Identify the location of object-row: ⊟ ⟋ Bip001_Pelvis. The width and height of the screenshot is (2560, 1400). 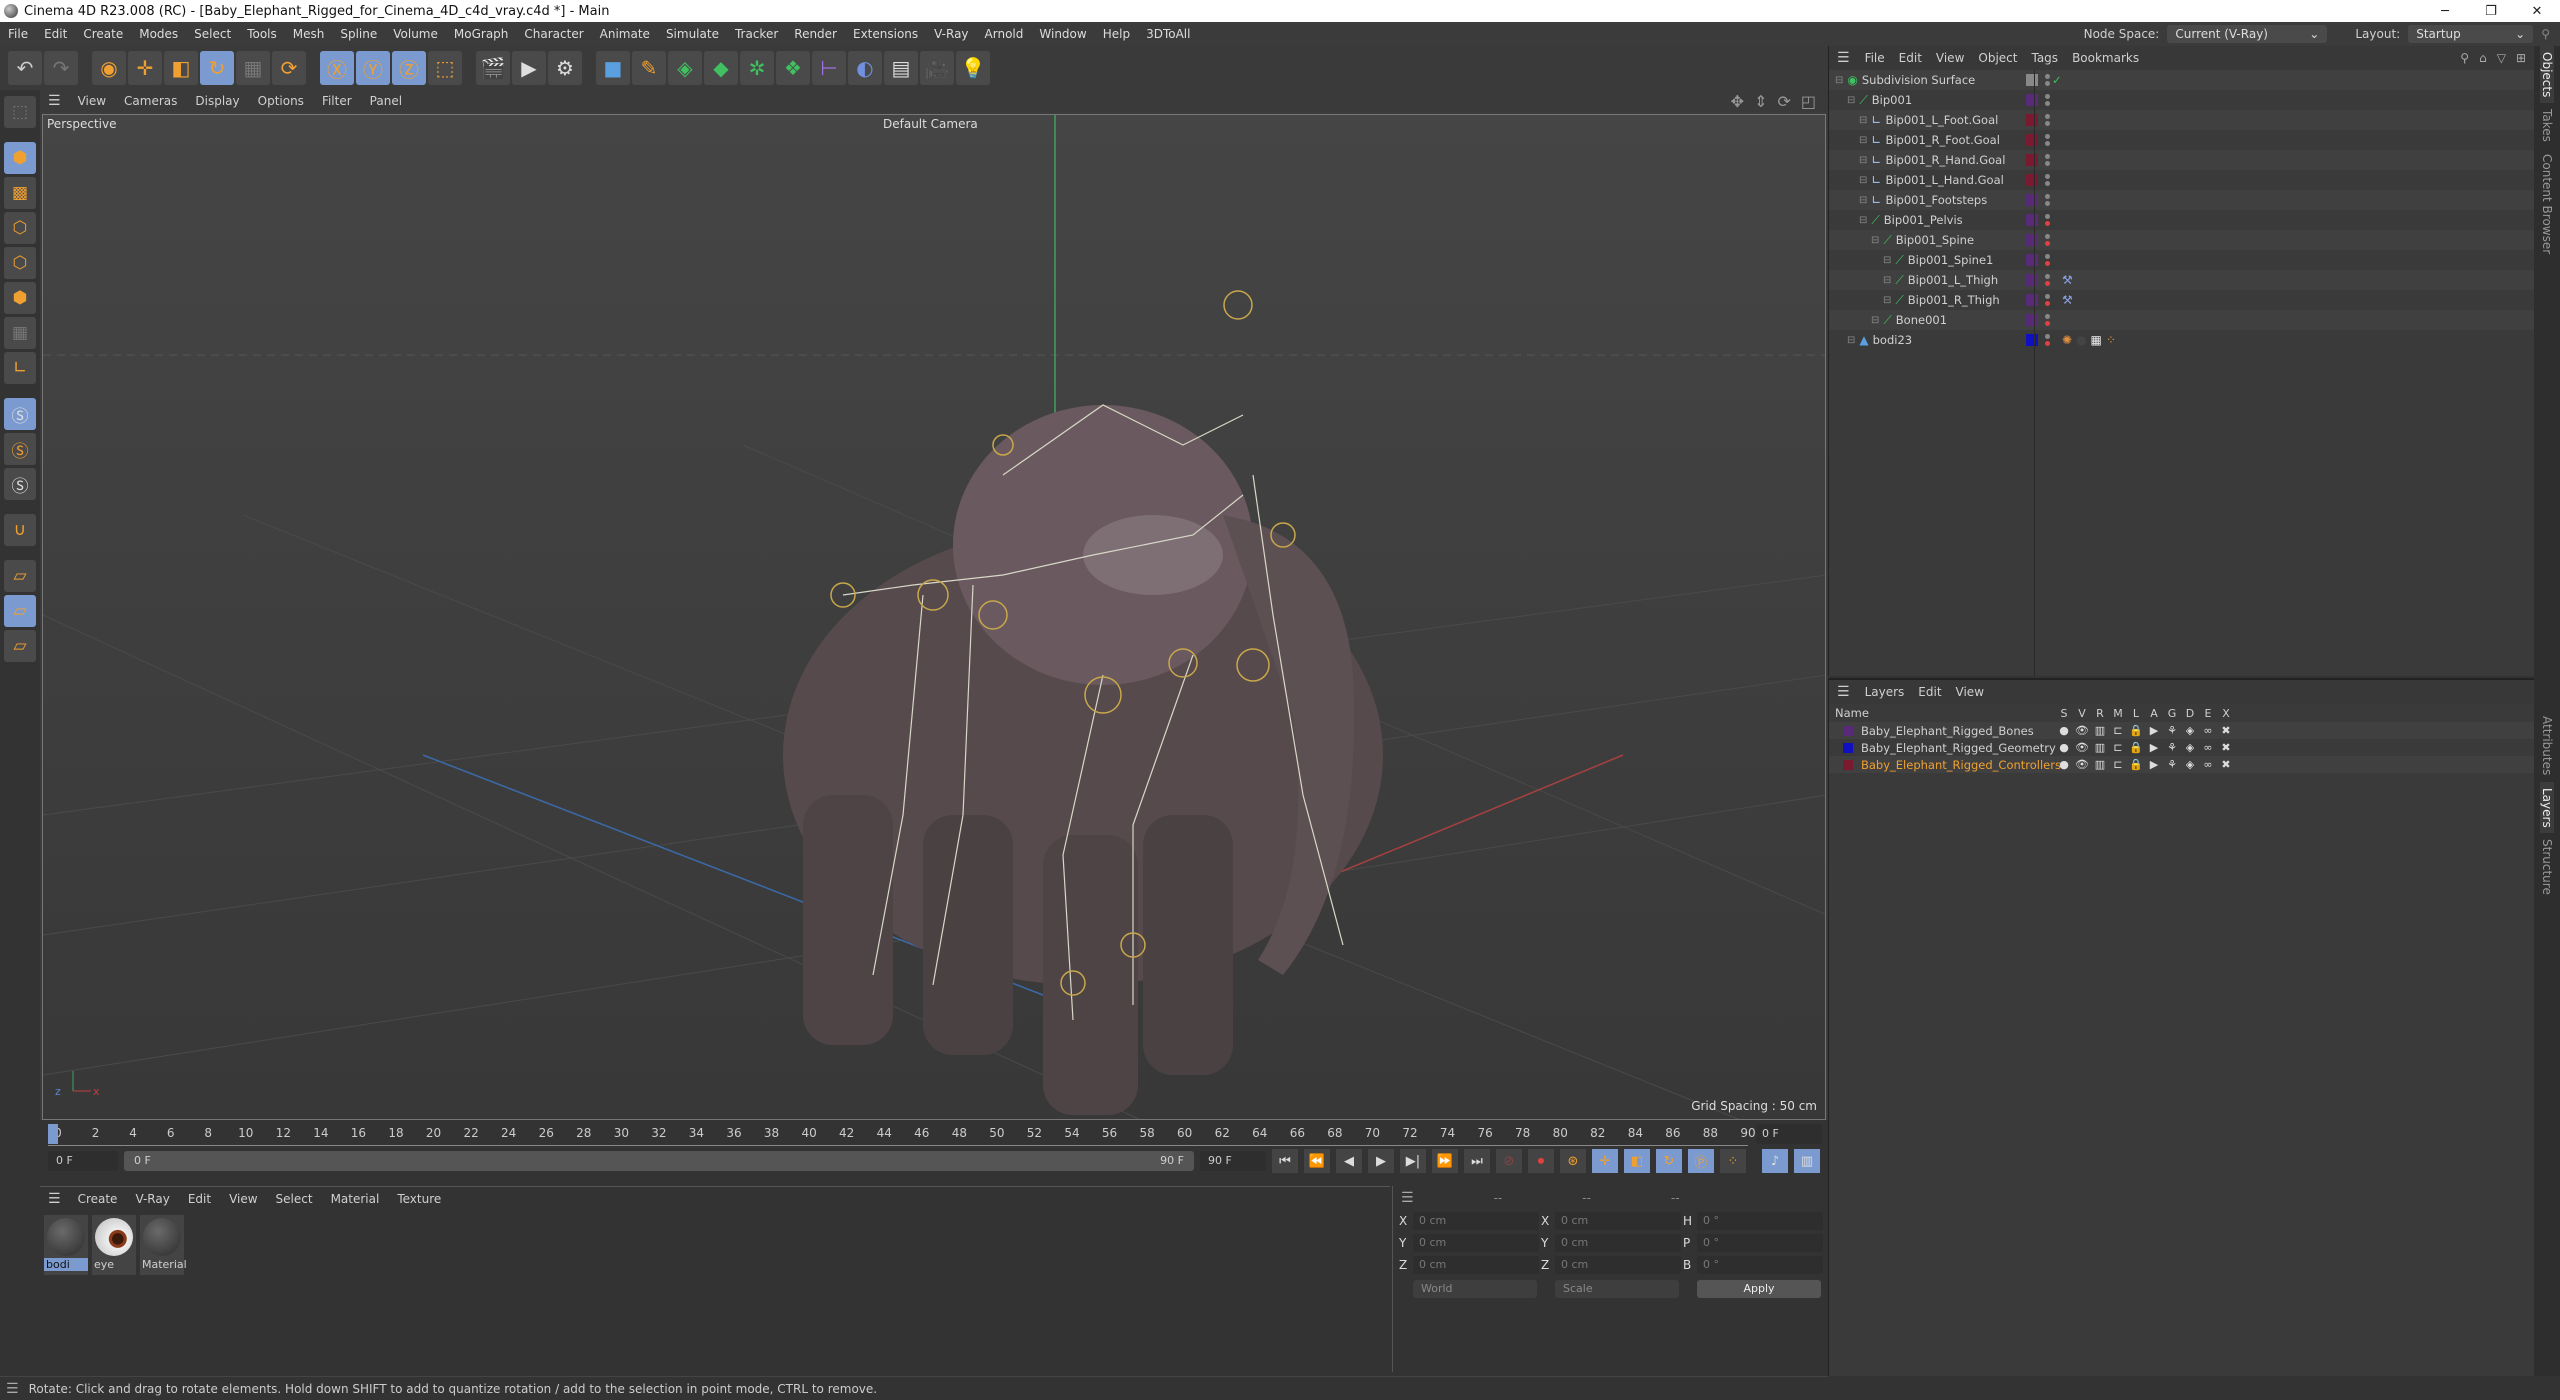
(2181, 220).